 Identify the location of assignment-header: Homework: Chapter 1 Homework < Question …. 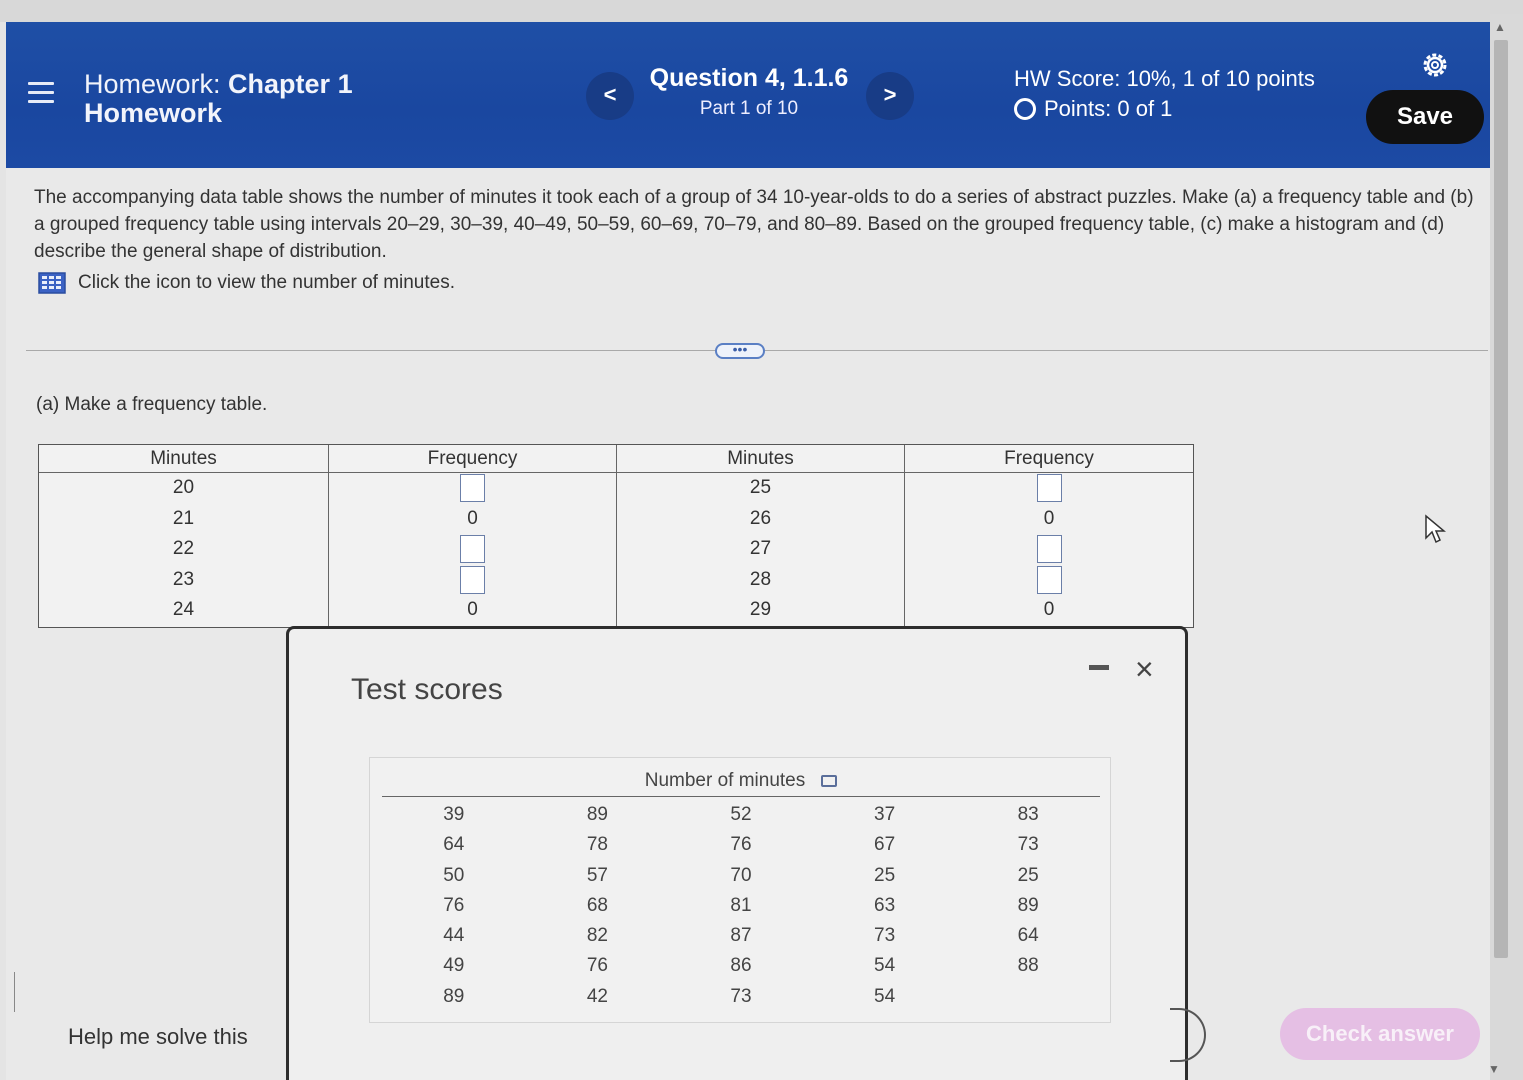
(748, 95).